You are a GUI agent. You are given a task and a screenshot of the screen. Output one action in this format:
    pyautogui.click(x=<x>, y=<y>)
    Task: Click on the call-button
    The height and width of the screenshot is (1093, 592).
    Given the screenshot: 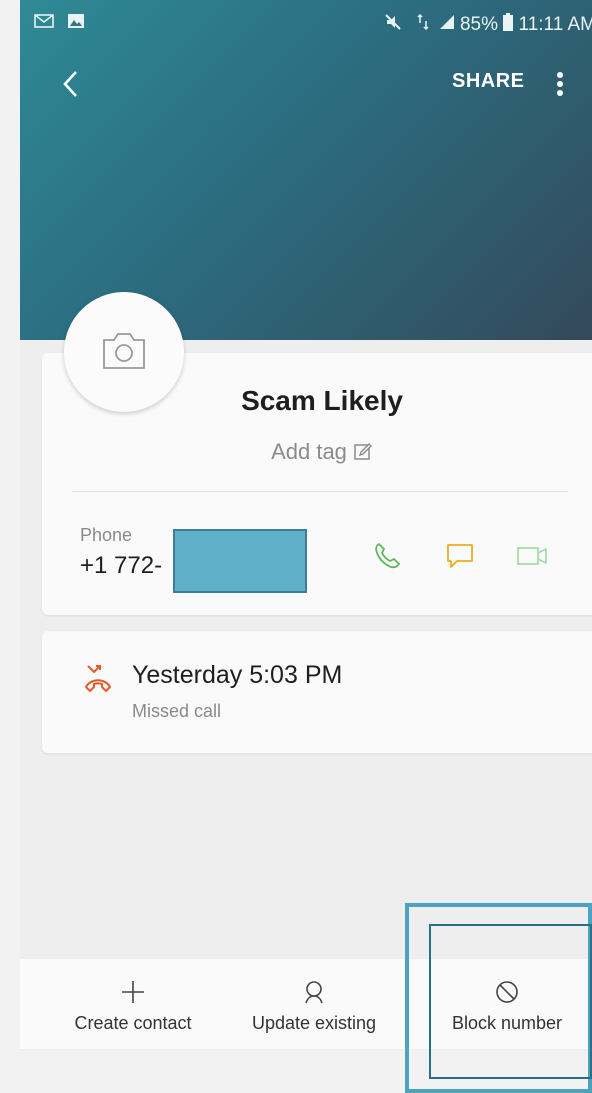 What is the action you would take?
    pyautogui.click(x=387, y=556)
    